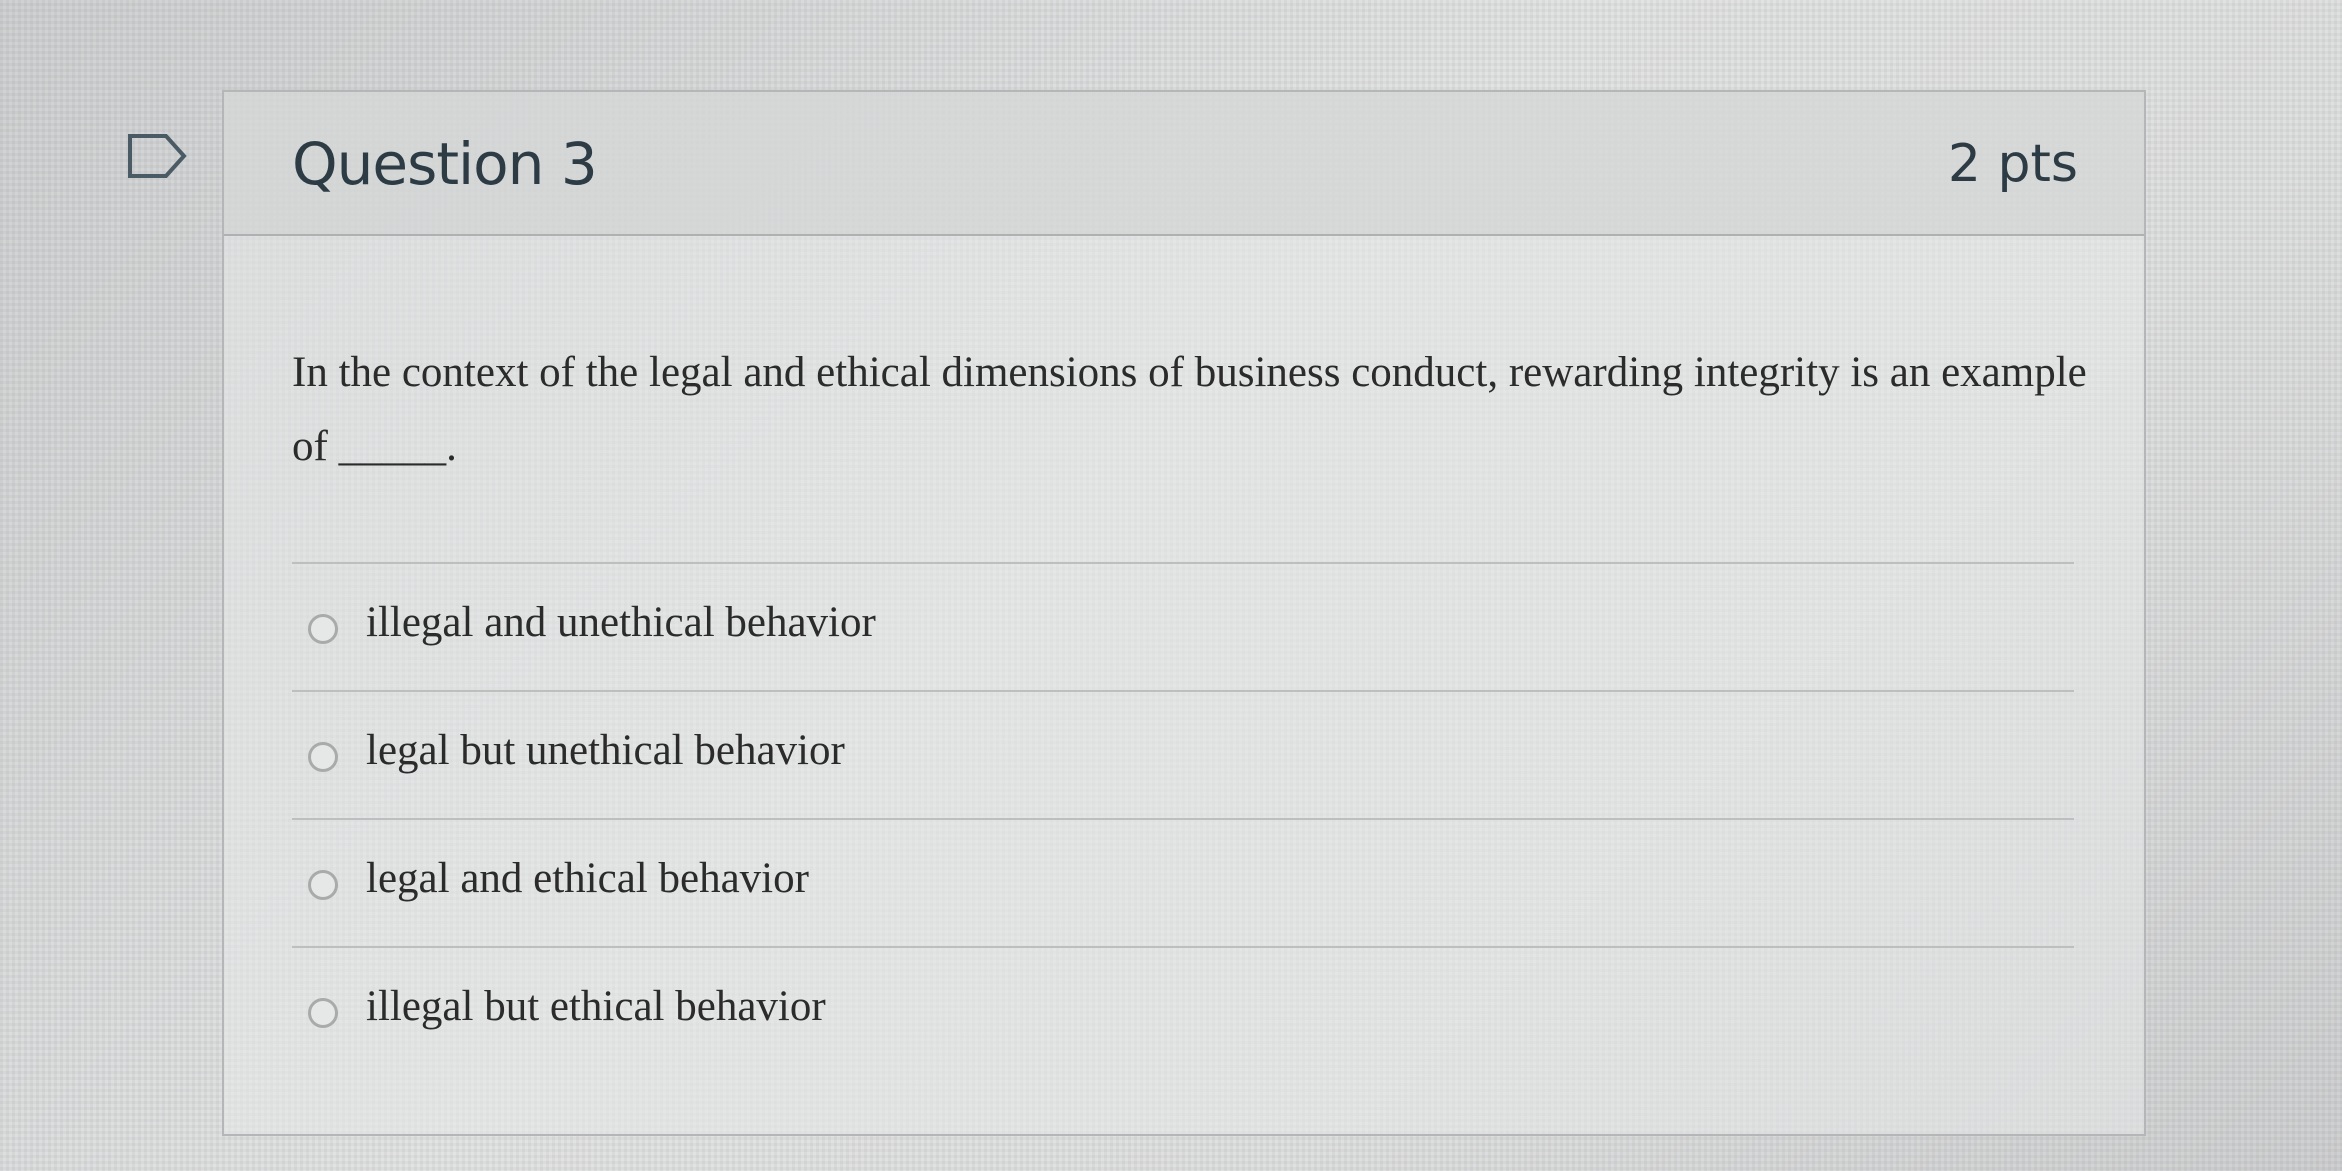 Image resolution: width=2342 pixels, height=1171 pixels. I want to click on question-header: Question 3 2 pts, so click(1184, 164).